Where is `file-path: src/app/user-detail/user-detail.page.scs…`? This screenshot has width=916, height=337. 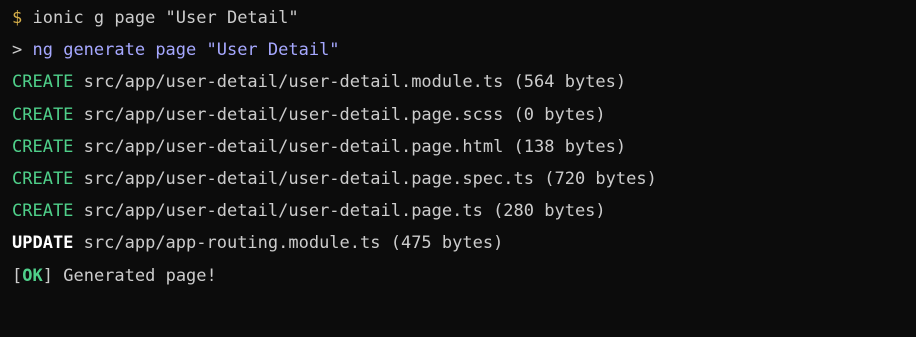
file-path: src/app/user-detail/user-detail.page.scs… is located at coordinates (344, 114).